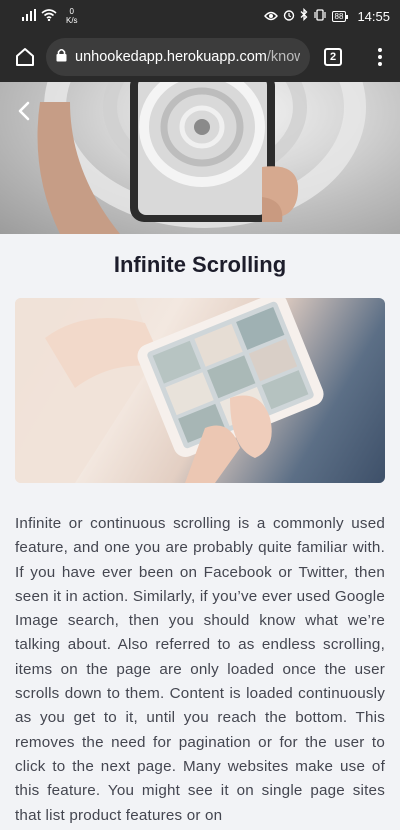 The height and width of the screenshot is (830, 400). Describe the element at coordinates (289, 16) in the screenshot. I see `alarm-icon` at that location.